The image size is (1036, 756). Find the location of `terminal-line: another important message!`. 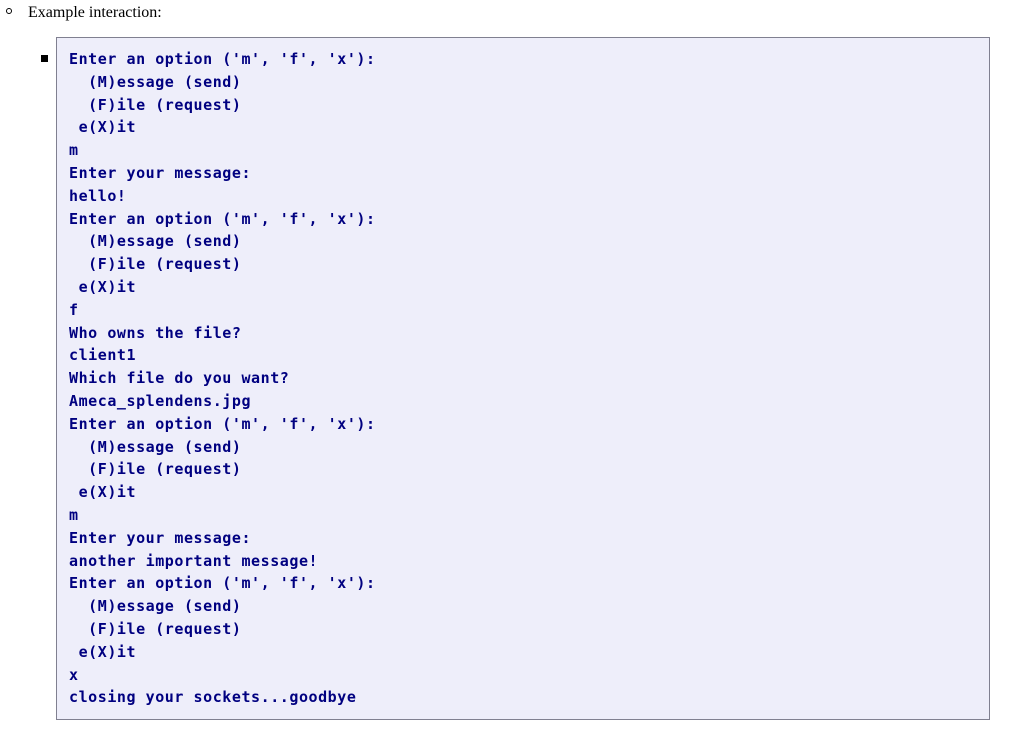

terminal-line: another important message! is located at coordinates (194, 560).